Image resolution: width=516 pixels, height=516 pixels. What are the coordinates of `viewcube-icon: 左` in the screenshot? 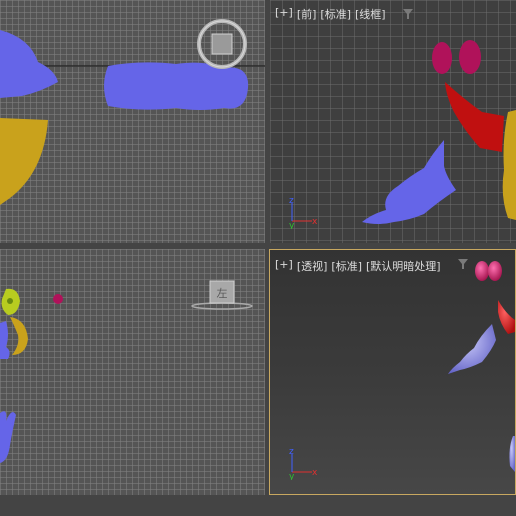 It's located at (222, 297).